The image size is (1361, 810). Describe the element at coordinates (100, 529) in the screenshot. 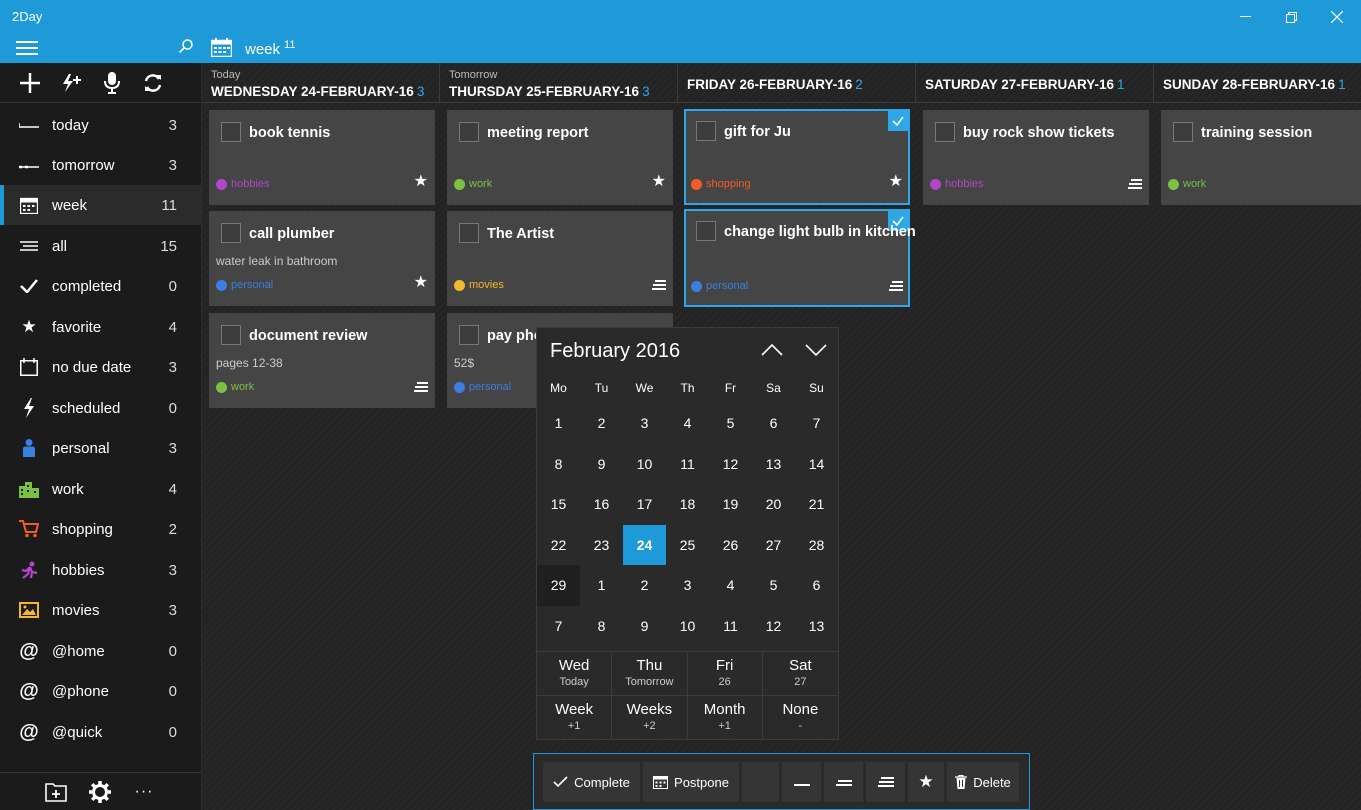

I see `sidebar-item-shopping: shopping 2` at that location.